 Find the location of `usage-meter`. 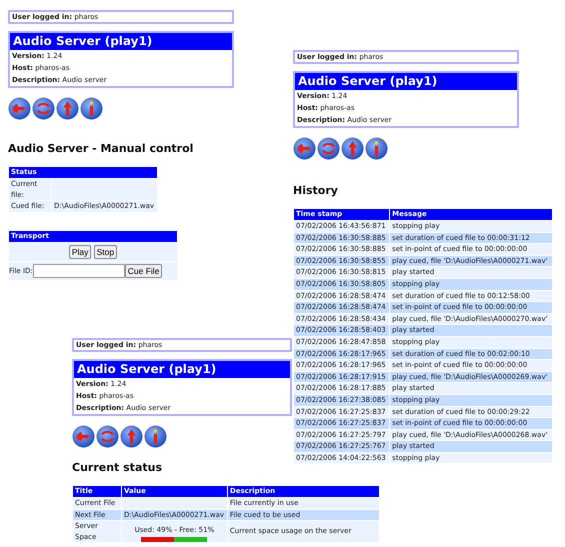

usage-meter is located at coordinates (174, 539).